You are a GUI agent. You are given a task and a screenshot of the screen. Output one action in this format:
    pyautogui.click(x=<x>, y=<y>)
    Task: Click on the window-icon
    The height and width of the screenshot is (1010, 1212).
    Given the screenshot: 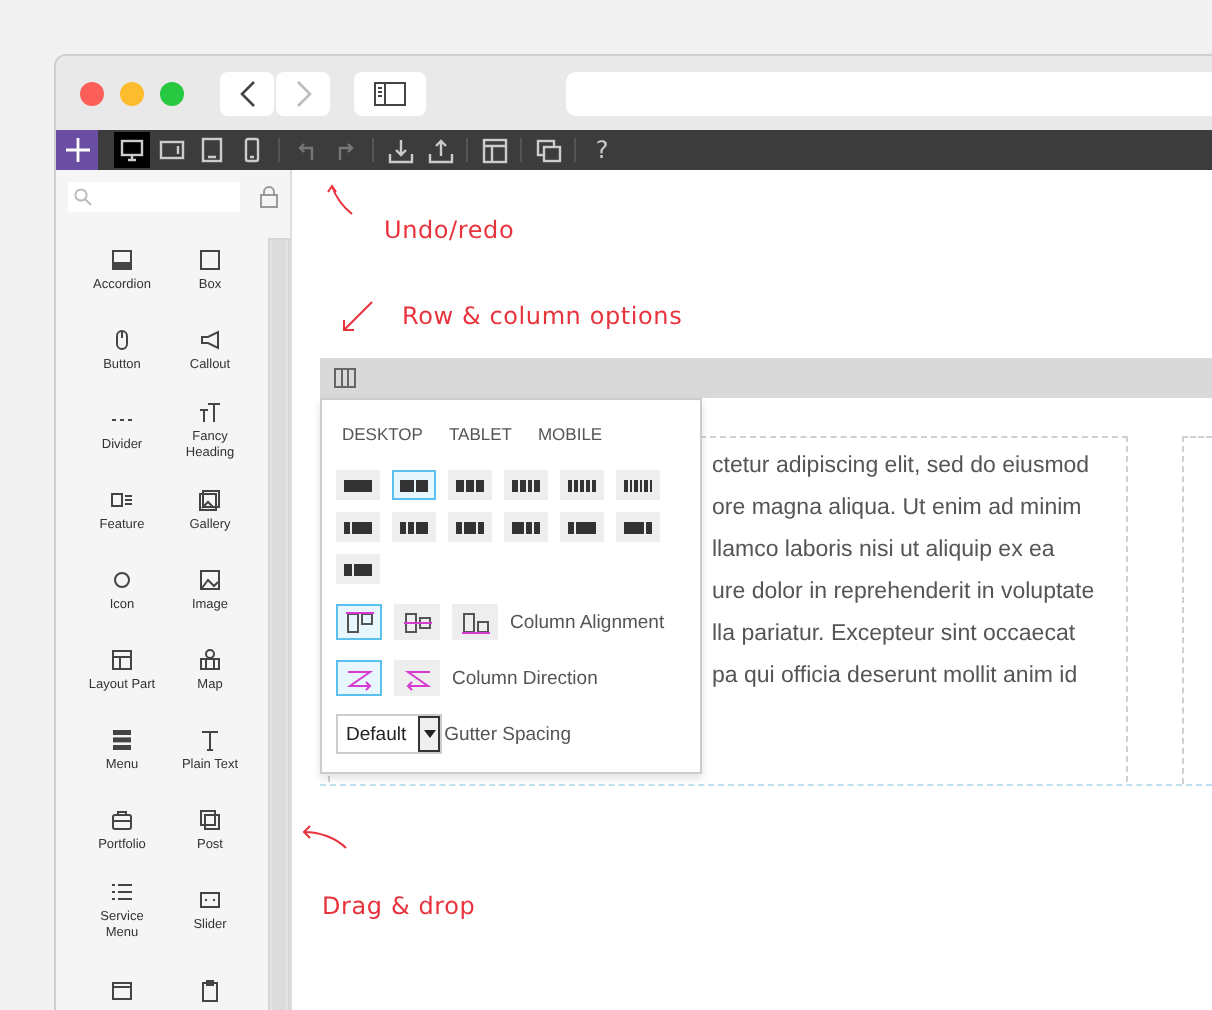 What is the action you would take?
    pyautogui.click(x=122, y=990)
    